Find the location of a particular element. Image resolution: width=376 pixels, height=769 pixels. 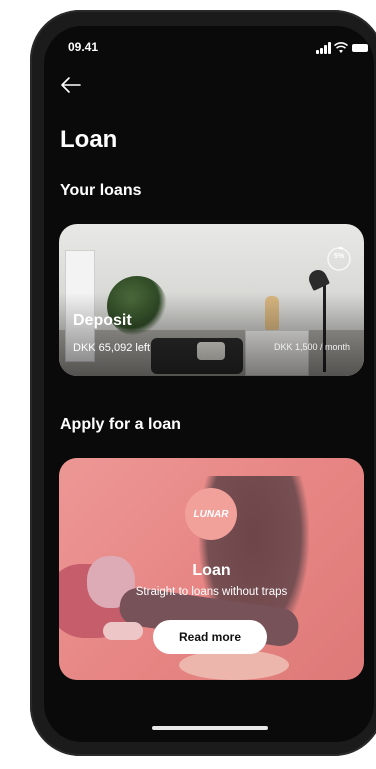

status-icons is located at coordinates (342, 48).